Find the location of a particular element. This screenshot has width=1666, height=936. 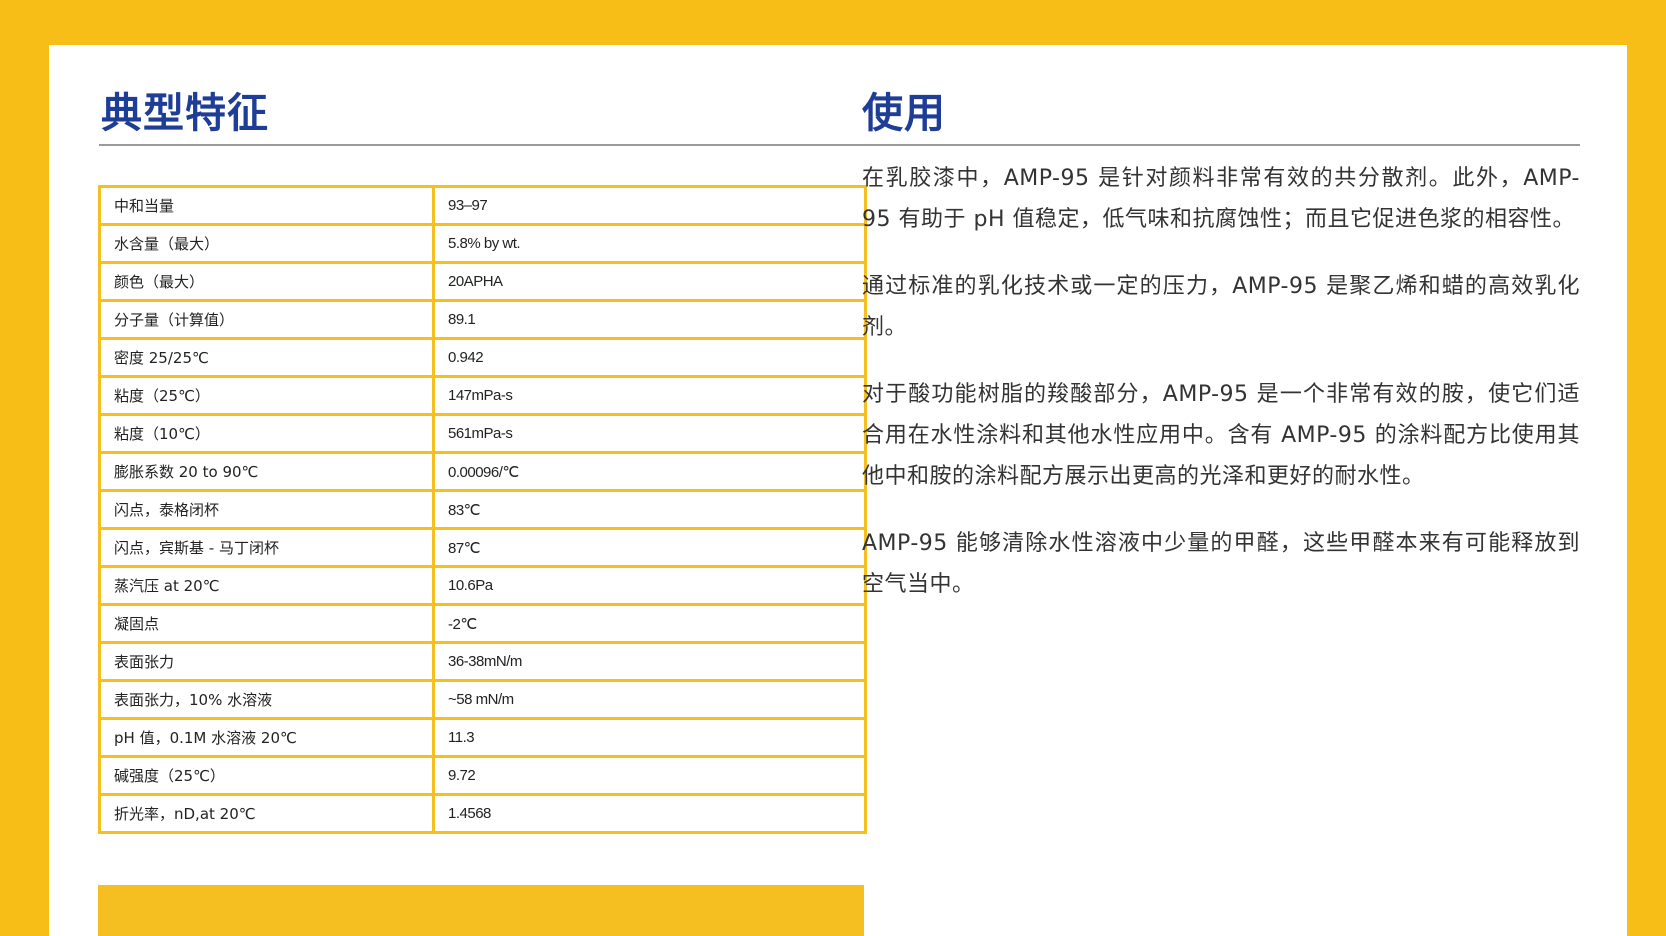

usage-title: 使用 is located at coordinates (904, 113).